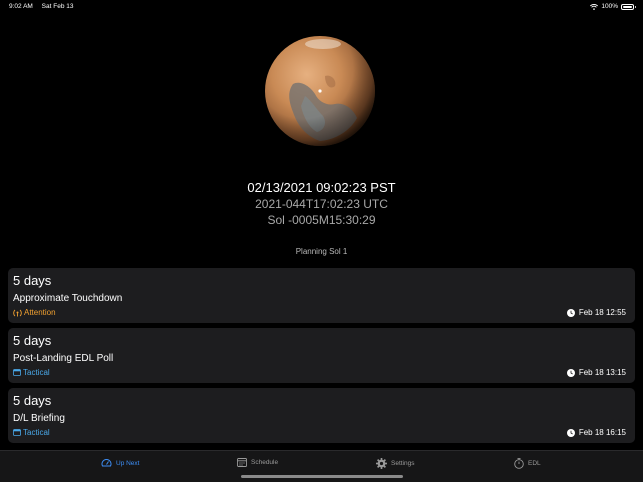 The width and height of the screenshot is (643, 482). Describe the element at coordinates (17, 312) in the screenshot. I see `antenna-icon` at that location.